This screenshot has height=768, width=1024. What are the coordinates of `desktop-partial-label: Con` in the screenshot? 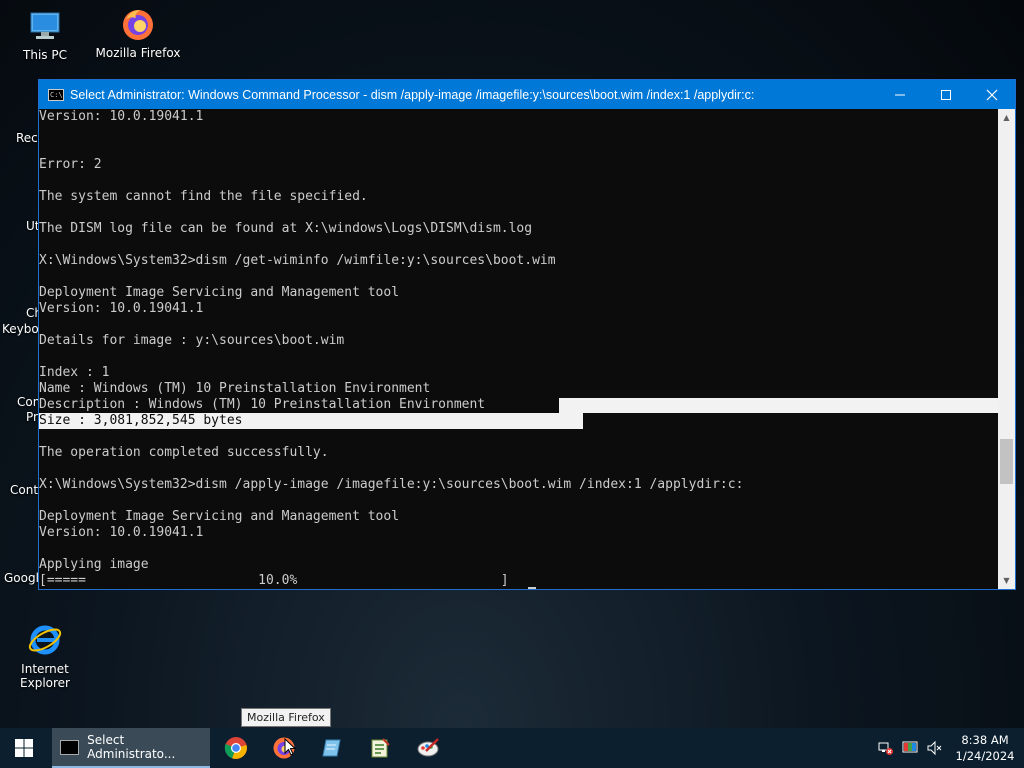 It's located at (29, 402).